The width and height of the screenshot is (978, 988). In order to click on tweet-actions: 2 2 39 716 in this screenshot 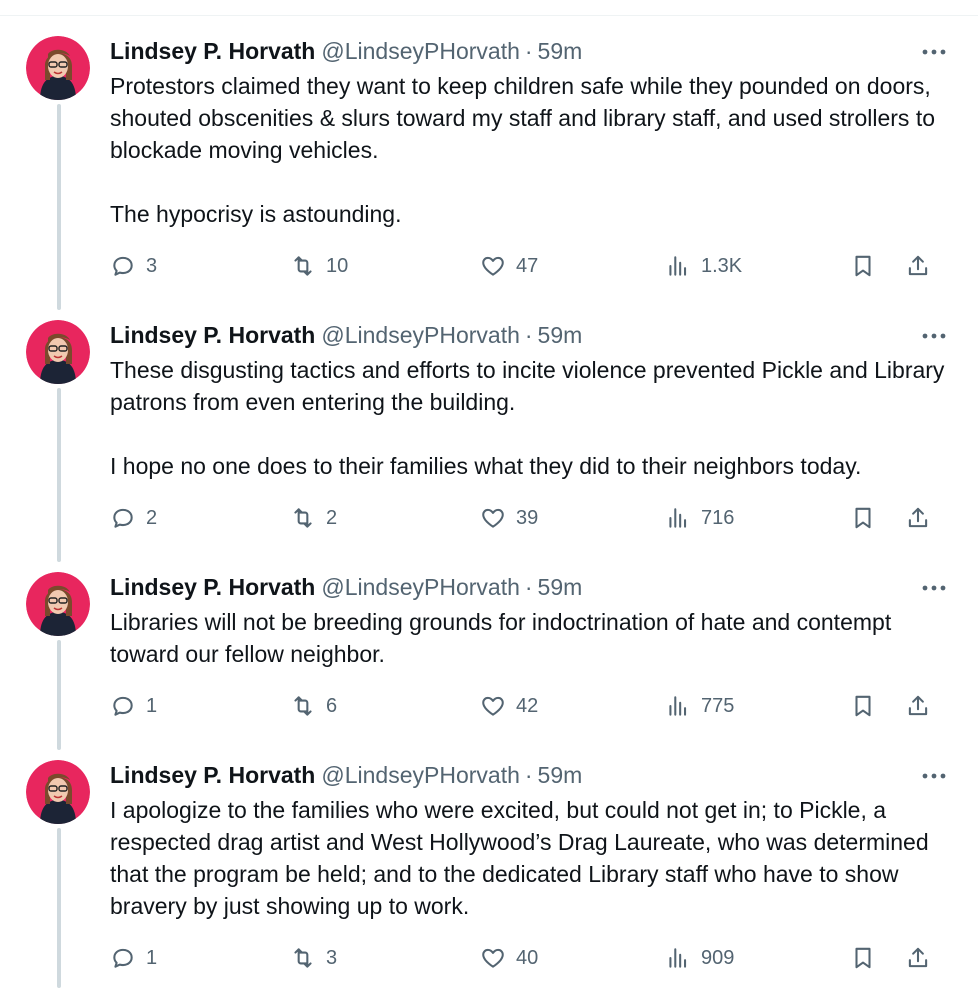, I will do `click(534, 518)`.